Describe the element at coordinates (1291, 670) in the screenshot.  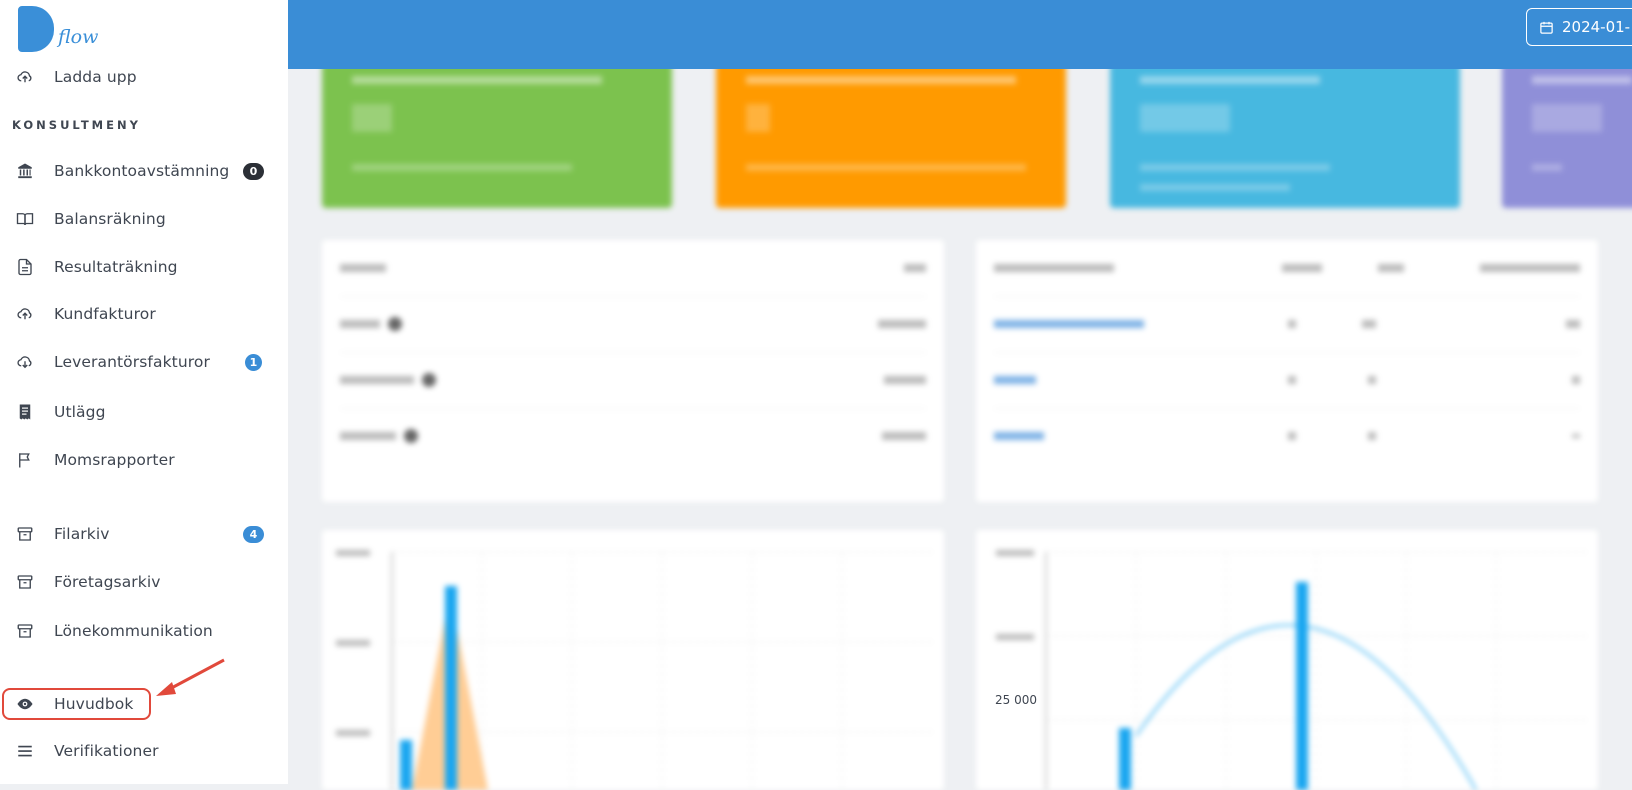
I see `right-chart-graphic` at that location.